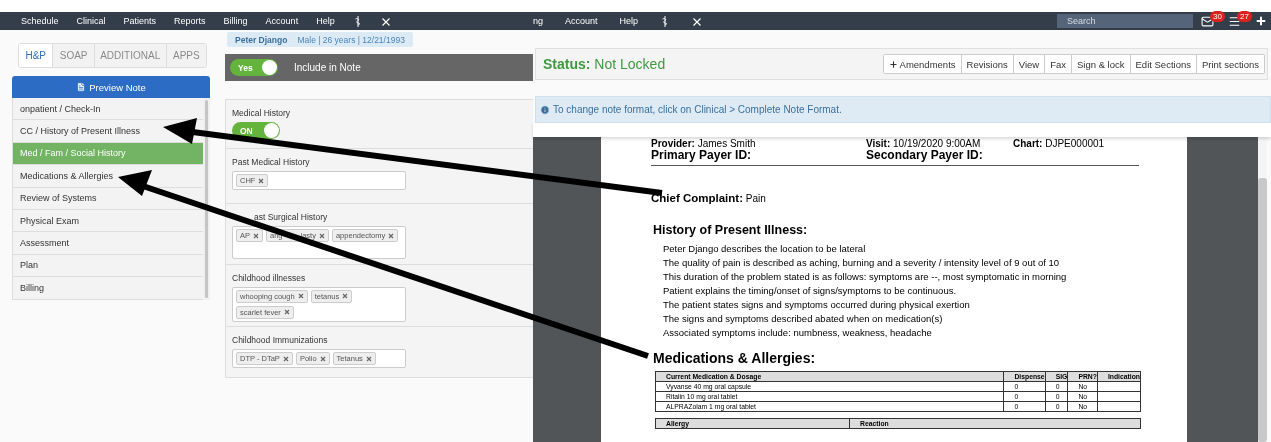 The image size is (1271, 442). I want to click on note-line: This duration of the problem stated is as follows: symptoms are --, most symptomatic in morning, so click(865, 277).